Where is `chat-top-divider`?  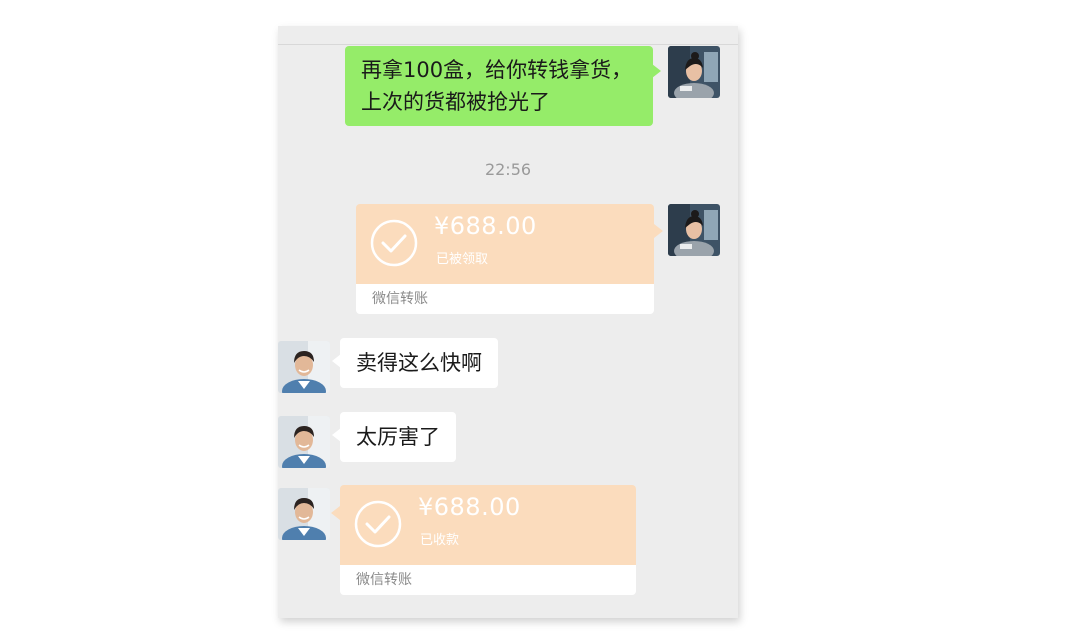 chat-top-divider is located at coordinates (508, 35).